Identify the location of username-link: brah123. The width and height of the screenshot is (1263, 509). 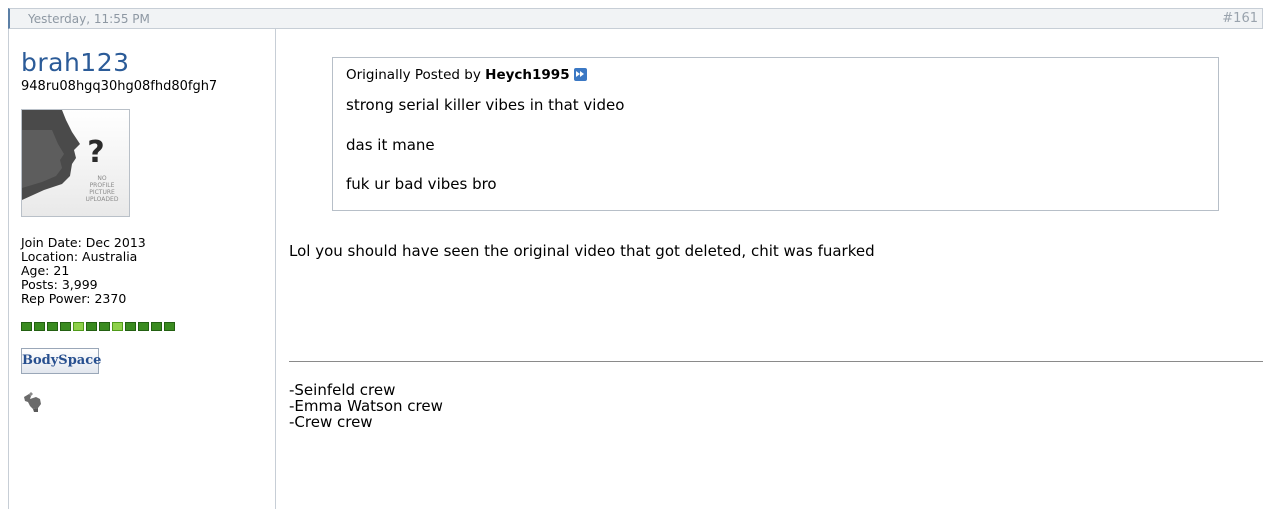
(75, 62).